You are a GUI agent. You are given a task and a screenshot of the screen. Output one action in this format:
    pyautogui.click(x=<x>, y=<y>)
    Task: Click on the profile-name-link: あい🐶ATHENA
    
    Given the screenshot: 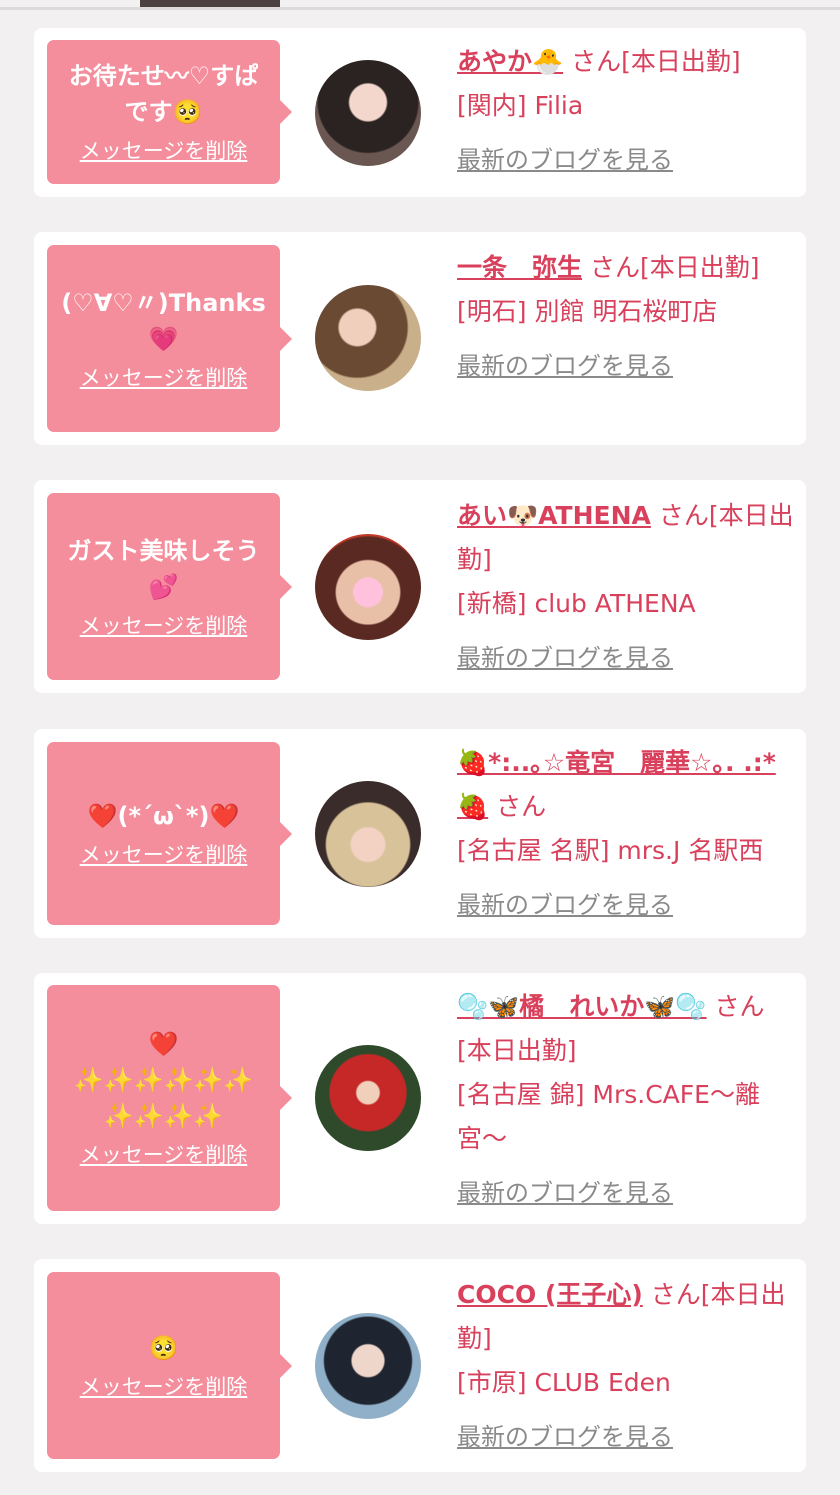 What is the action you would take?
    pyautogui.click(x=554, y=515)
    